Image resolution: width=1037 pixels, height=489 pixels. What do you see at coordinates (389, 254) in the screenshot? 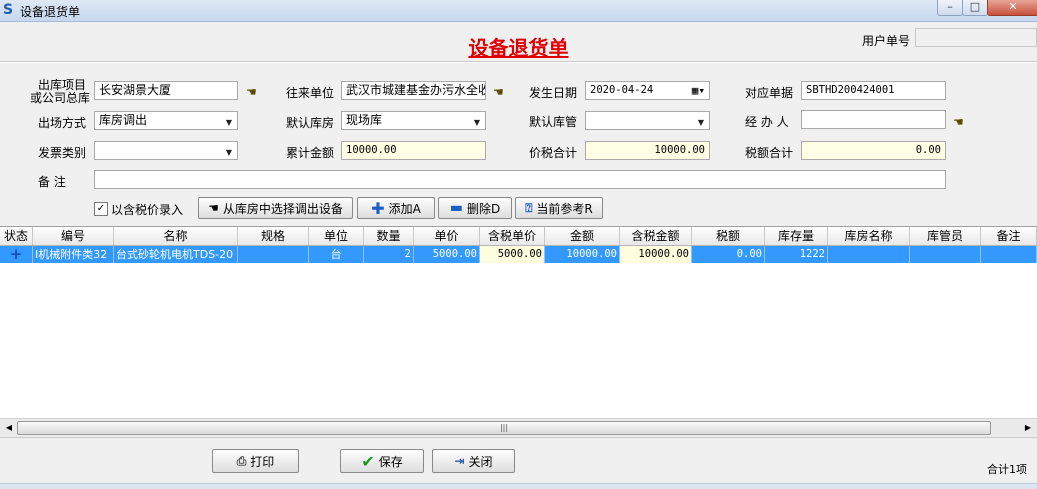
I see `cell-qty: 2` at bounding box center [389, 254].